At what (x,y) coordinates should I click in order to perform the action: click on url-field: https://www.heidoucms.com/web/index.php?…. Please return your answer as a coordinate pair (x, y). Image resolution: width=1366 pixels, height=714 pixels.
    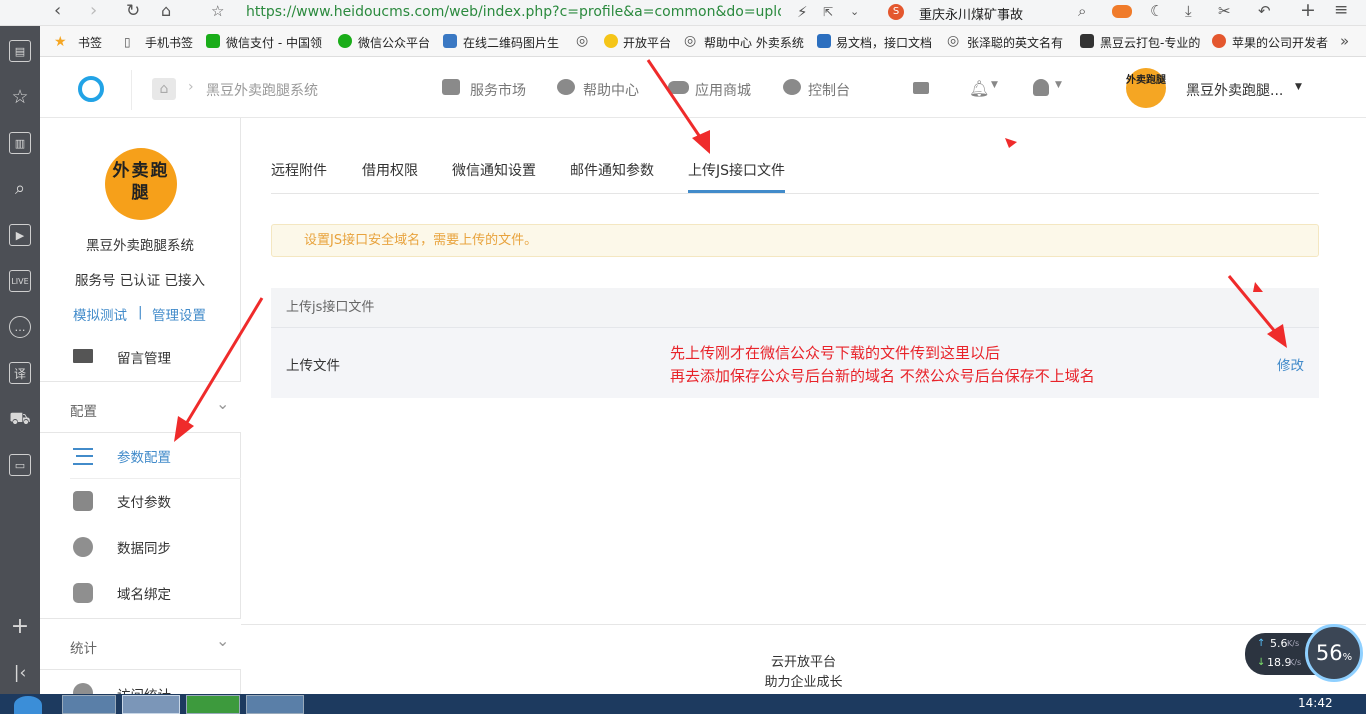
    Looking at the image, I should click on (513, 12).